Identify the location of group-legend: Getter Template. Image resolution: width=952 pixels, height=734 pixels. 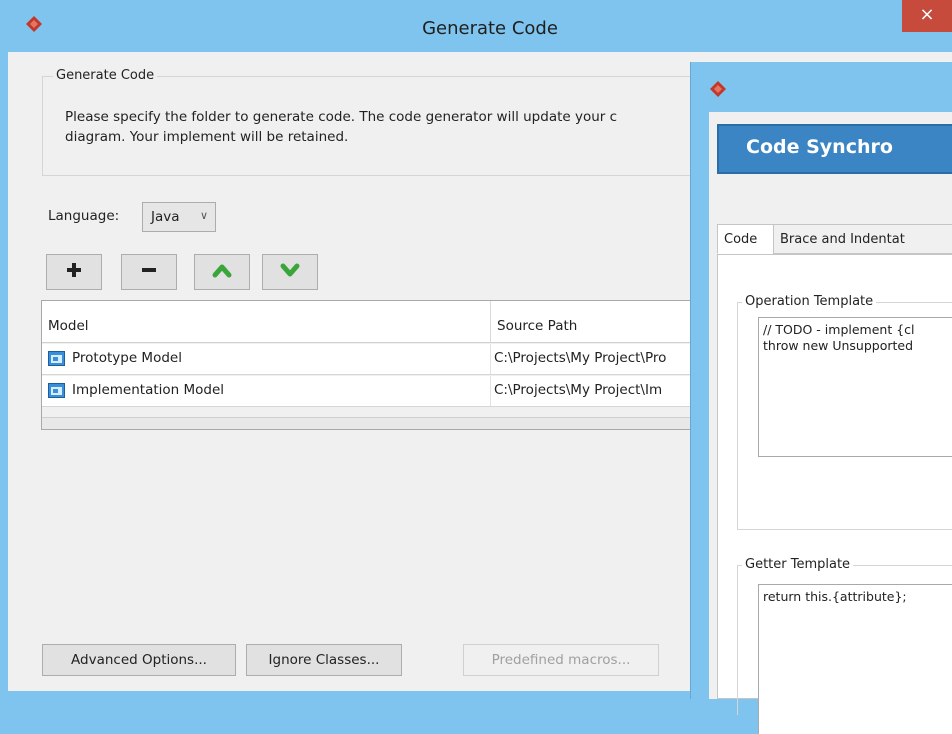
(798, 564).